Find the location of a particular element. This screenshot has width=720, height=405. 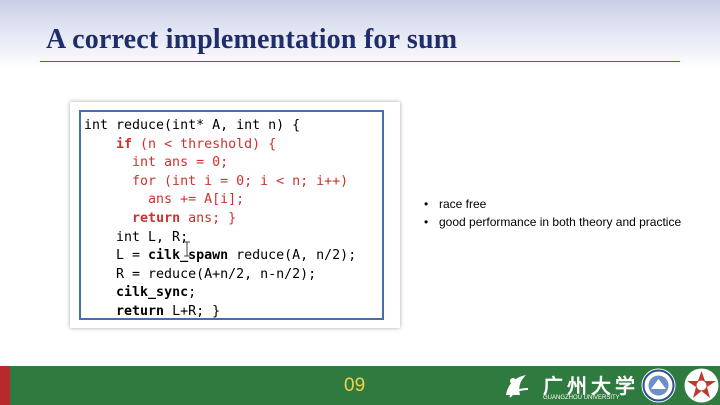

bullet-item: race free is located at coordinates (552, 204).